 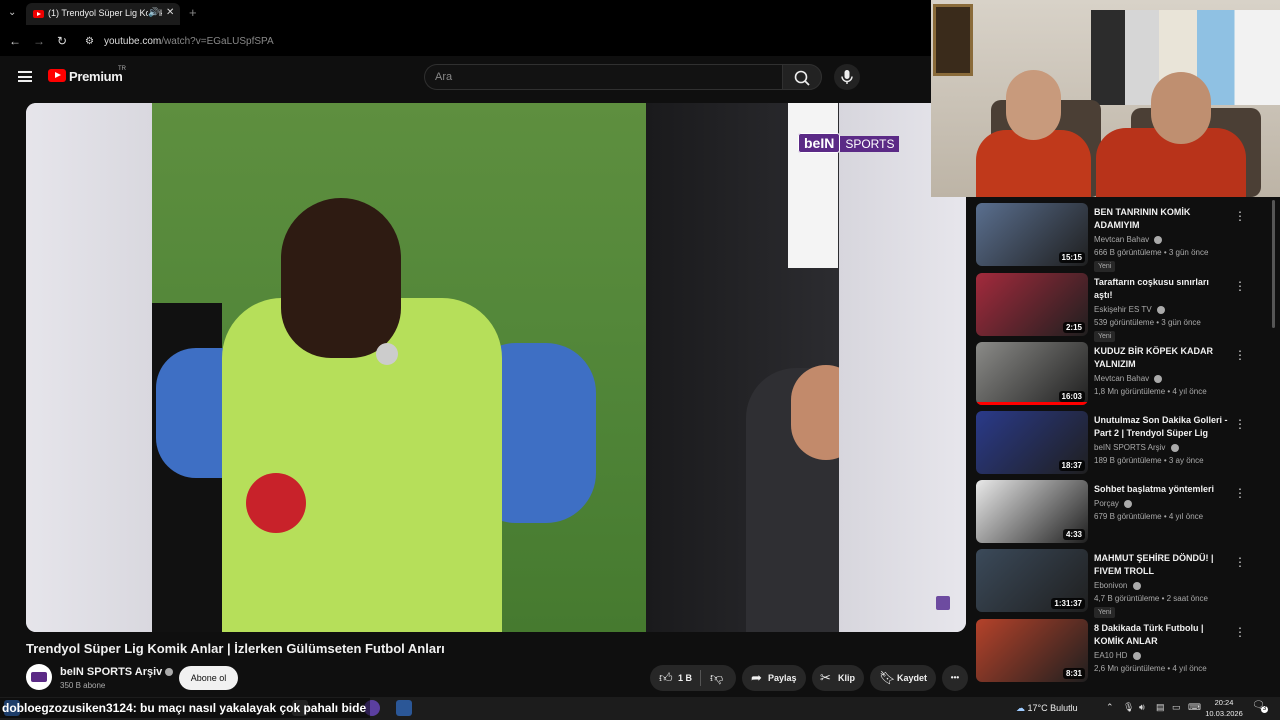 I want to click on like-count: 1 B, so click(x=685, y=678).